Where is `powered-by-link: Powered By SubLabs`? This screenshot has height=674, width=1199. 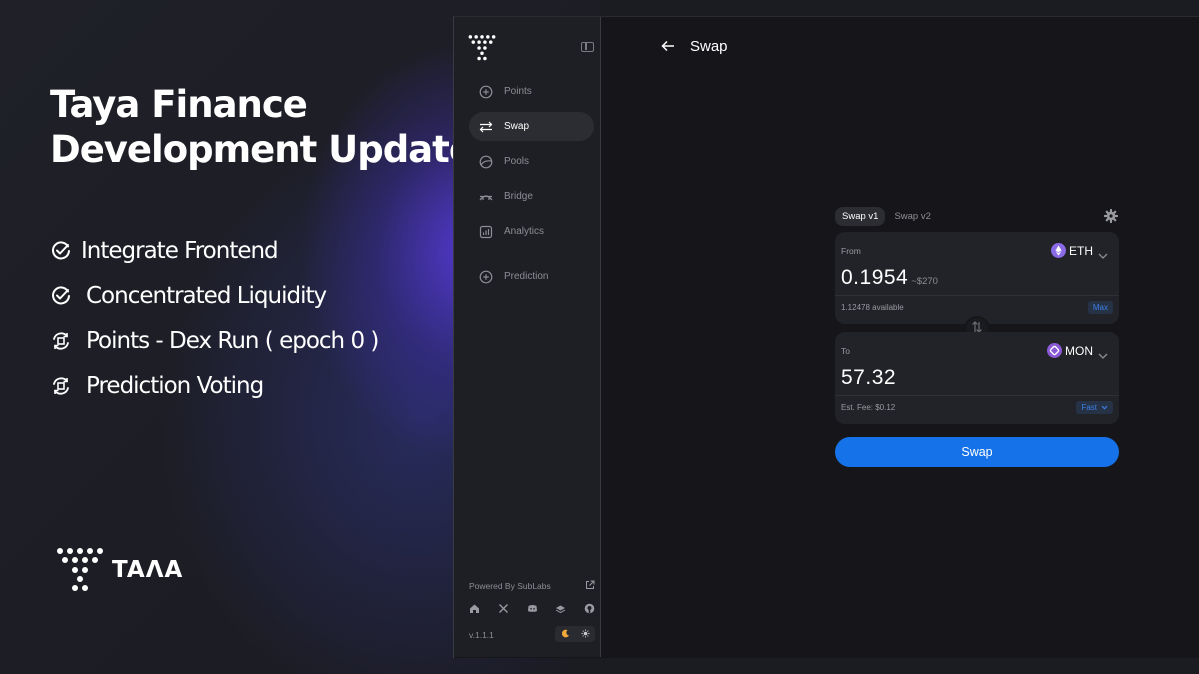 powered-by-link: Powered By SubLabs is located at coordinates (532, 586).